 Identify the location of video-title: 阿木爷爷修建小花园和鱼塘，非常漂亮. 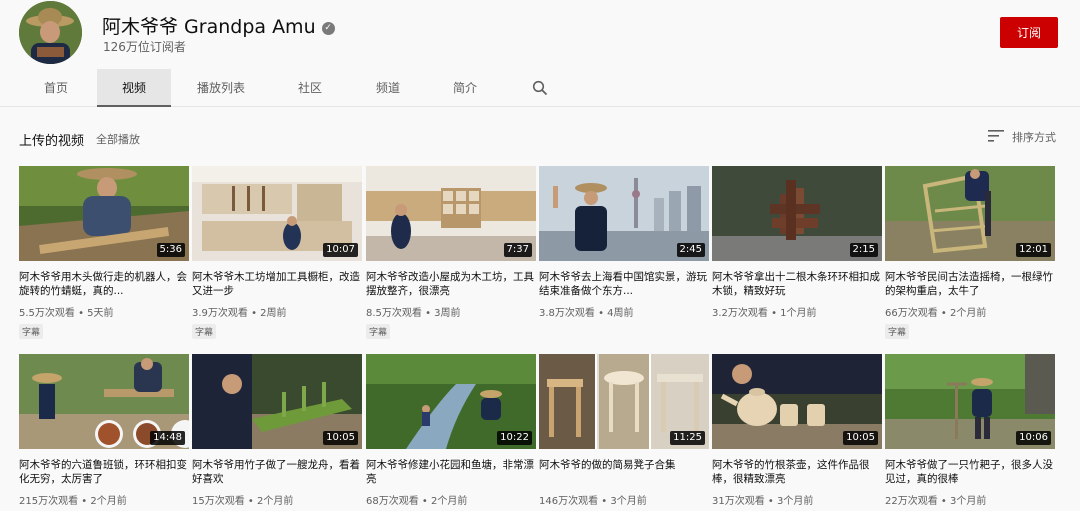
(451, 472).